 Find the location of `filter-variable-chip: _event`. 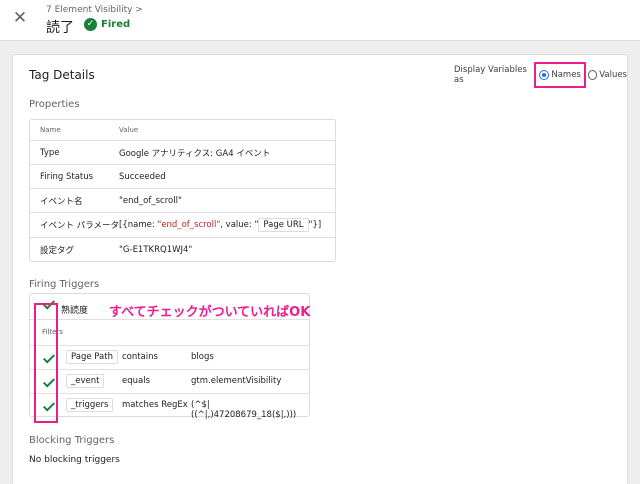

filter-variable-chip: _event is located at coordinates (85, 381).